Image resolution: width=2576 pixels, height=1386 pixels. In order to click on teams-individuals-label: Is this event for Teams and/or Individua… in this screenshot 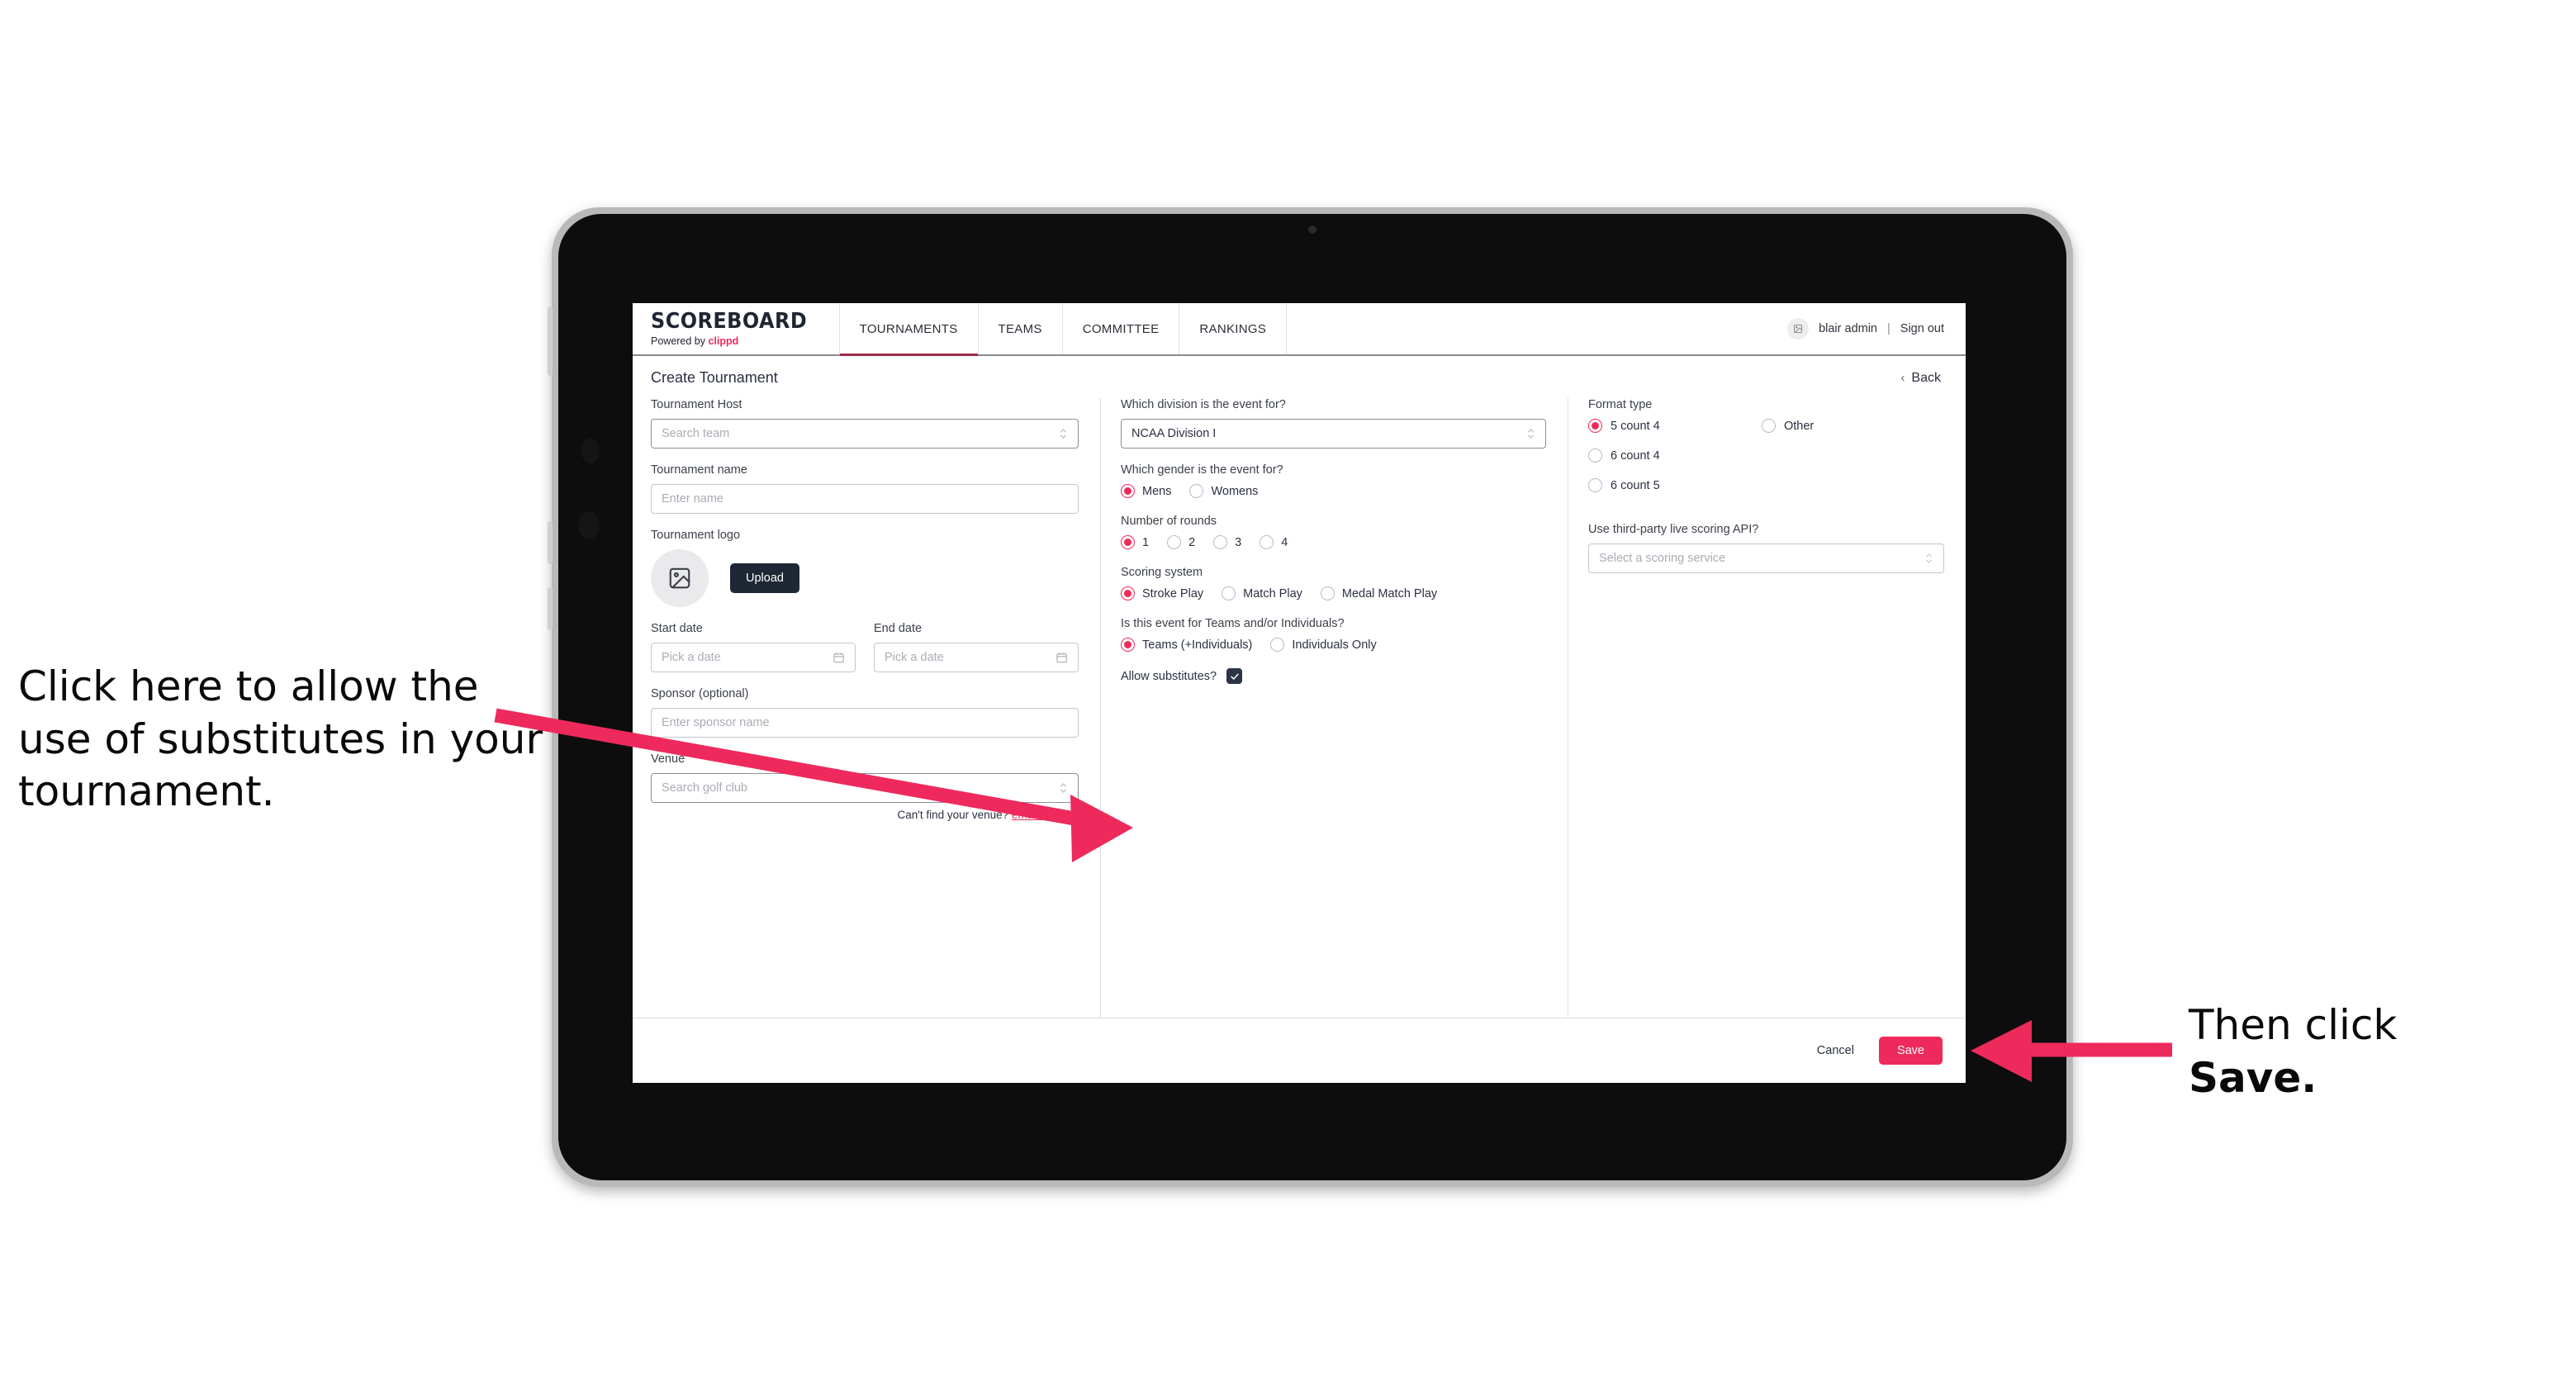, I will do `click(1233, 623)`.